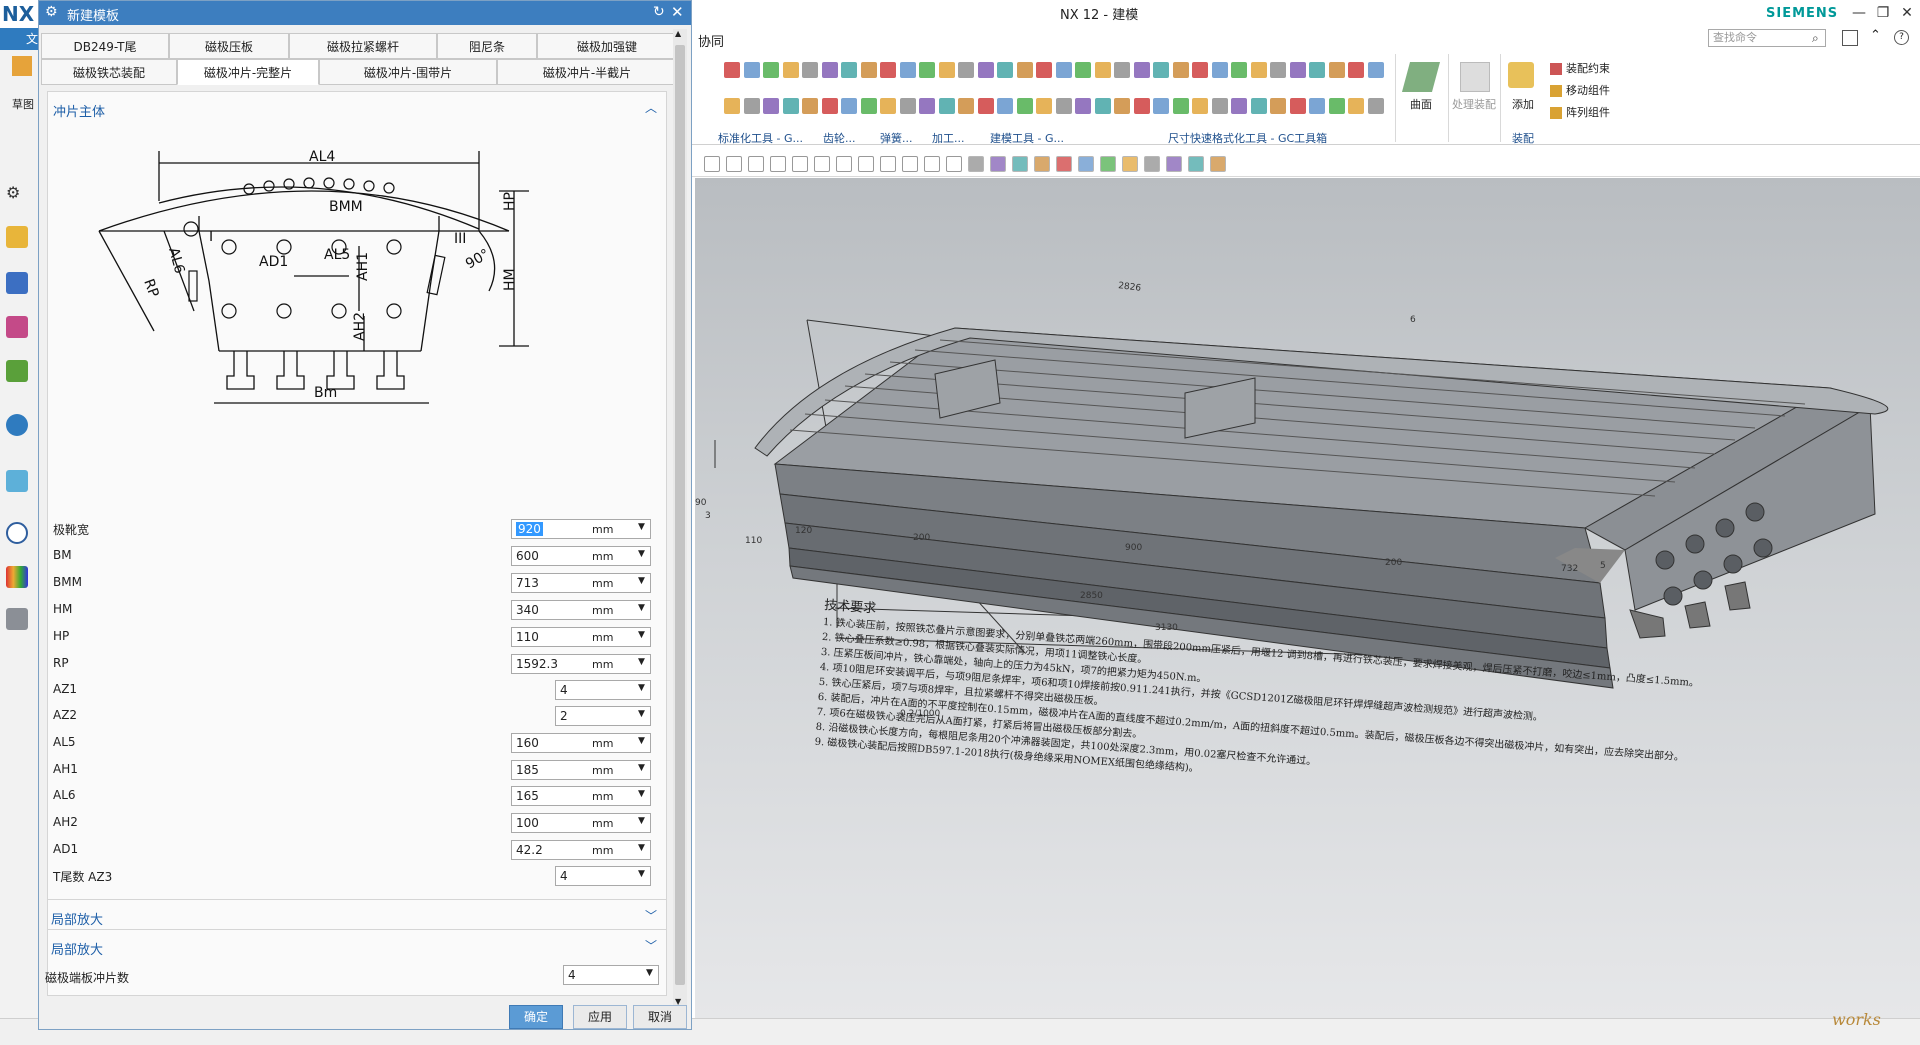 This screenshot has width=1920, height=1045. Describe the element at coordinates (17, 283) in the screenshot. I see `constraint-navigator-icon` at that location.